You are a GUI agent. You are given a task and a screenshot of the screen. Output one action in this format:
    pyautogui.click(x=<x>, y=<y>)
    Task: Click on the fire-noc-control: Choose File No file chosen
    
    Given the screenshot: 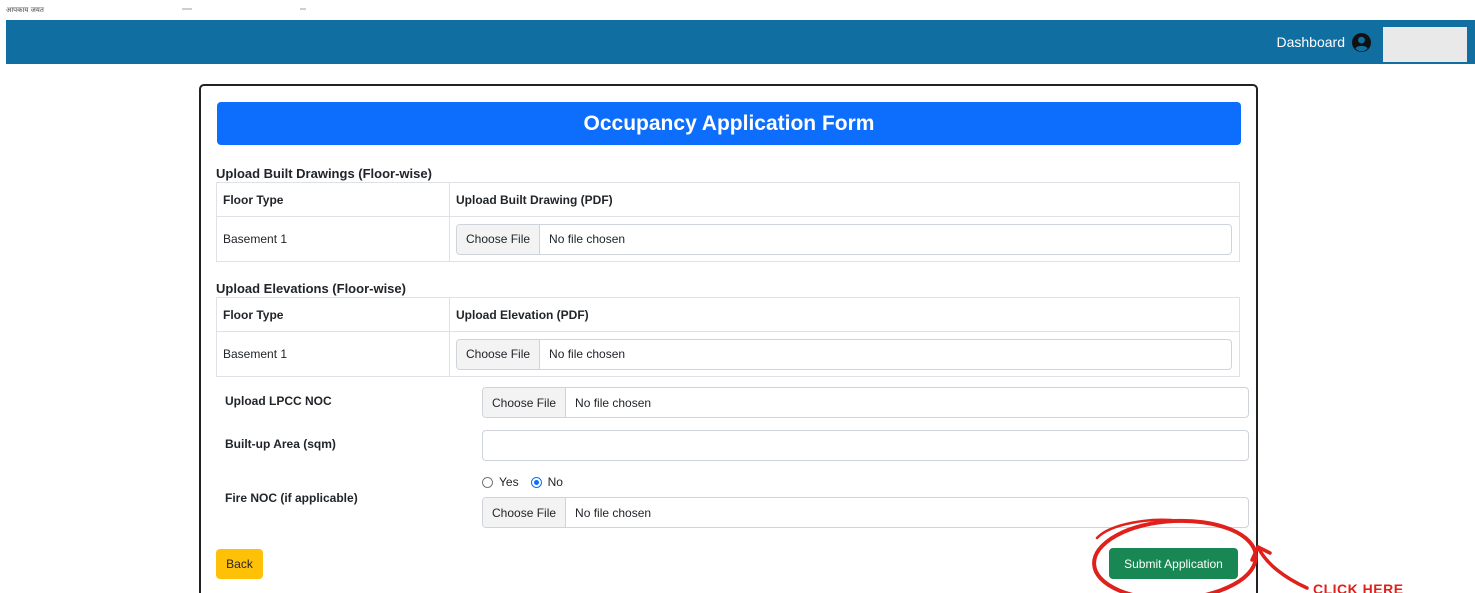 What is the action you would take?
    pyautogui.click(x=865, y=512)
    